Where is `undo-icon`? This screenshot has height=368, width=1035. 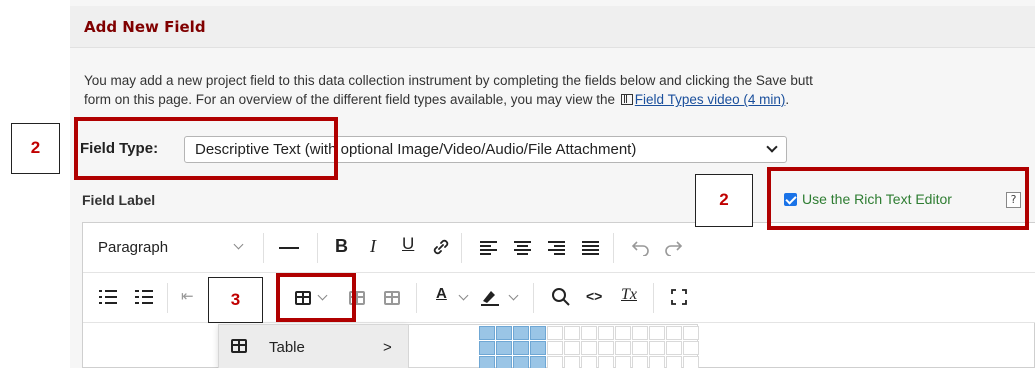
undo-icon is located at coordinates (641, 247).